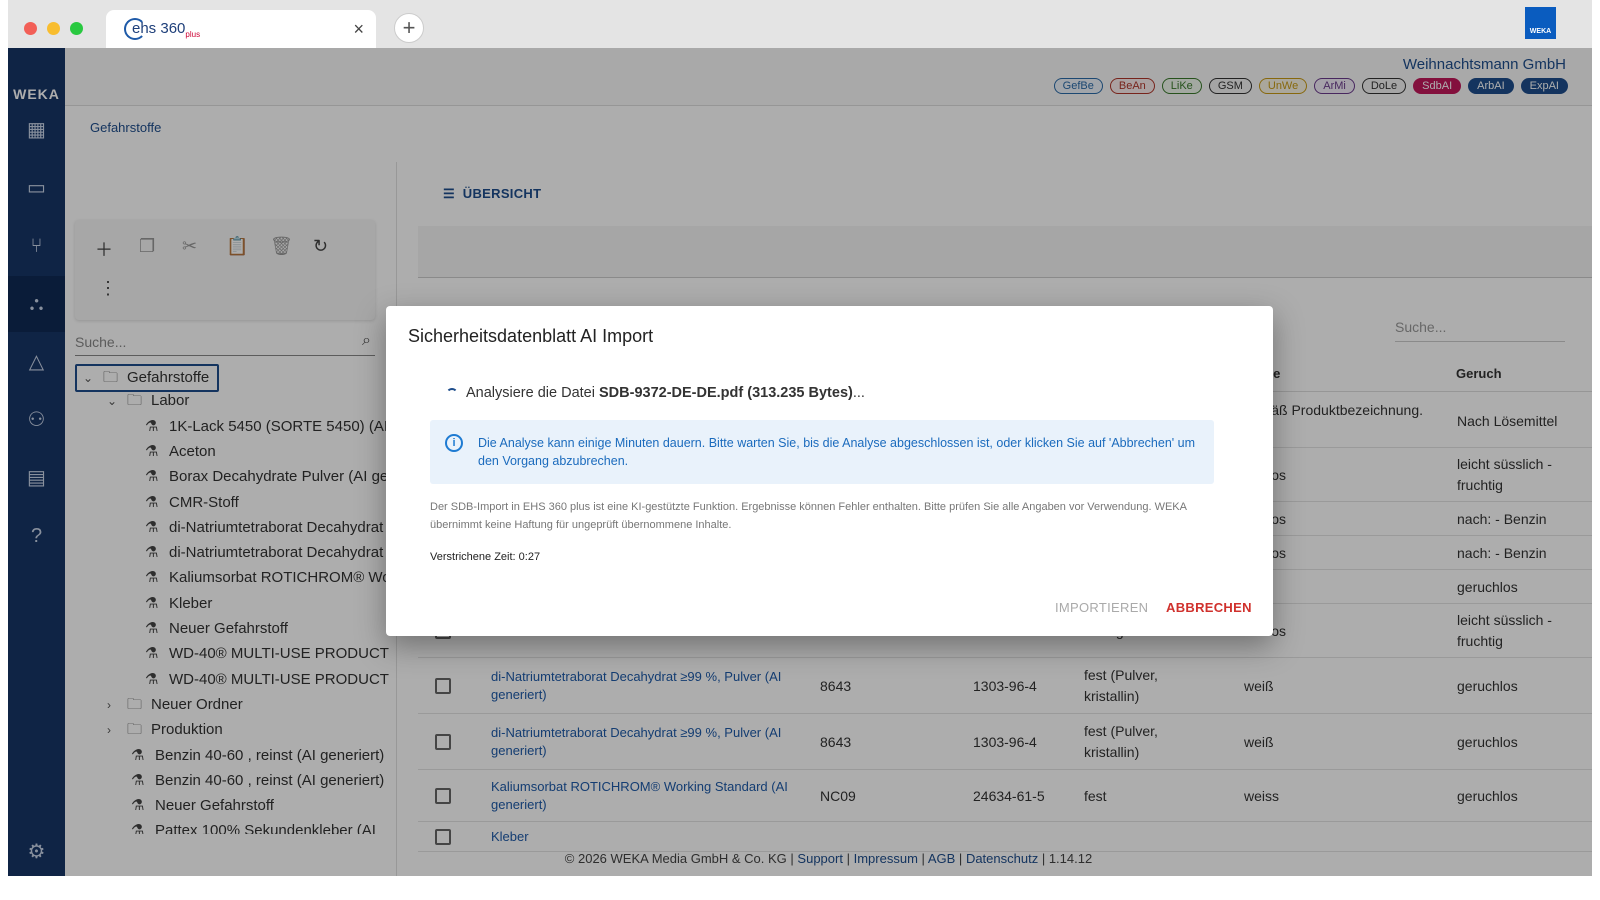 Image resolution: width=1600 pixels, height=900 pixels. Describe the element at coordinates (1101, 607) in the screenshot. I see `import-button: IMPORTIEREN` at that location.